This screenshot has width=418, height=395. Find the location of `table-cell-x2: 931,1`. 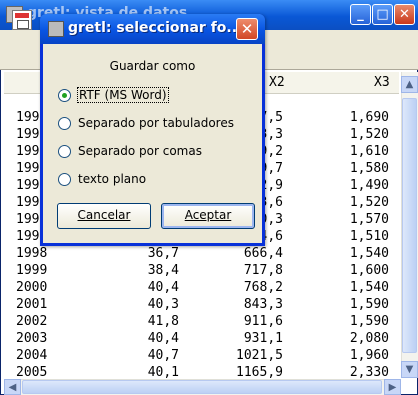

table-cell-x2: 931,1 is located at coordinates (263, 338).